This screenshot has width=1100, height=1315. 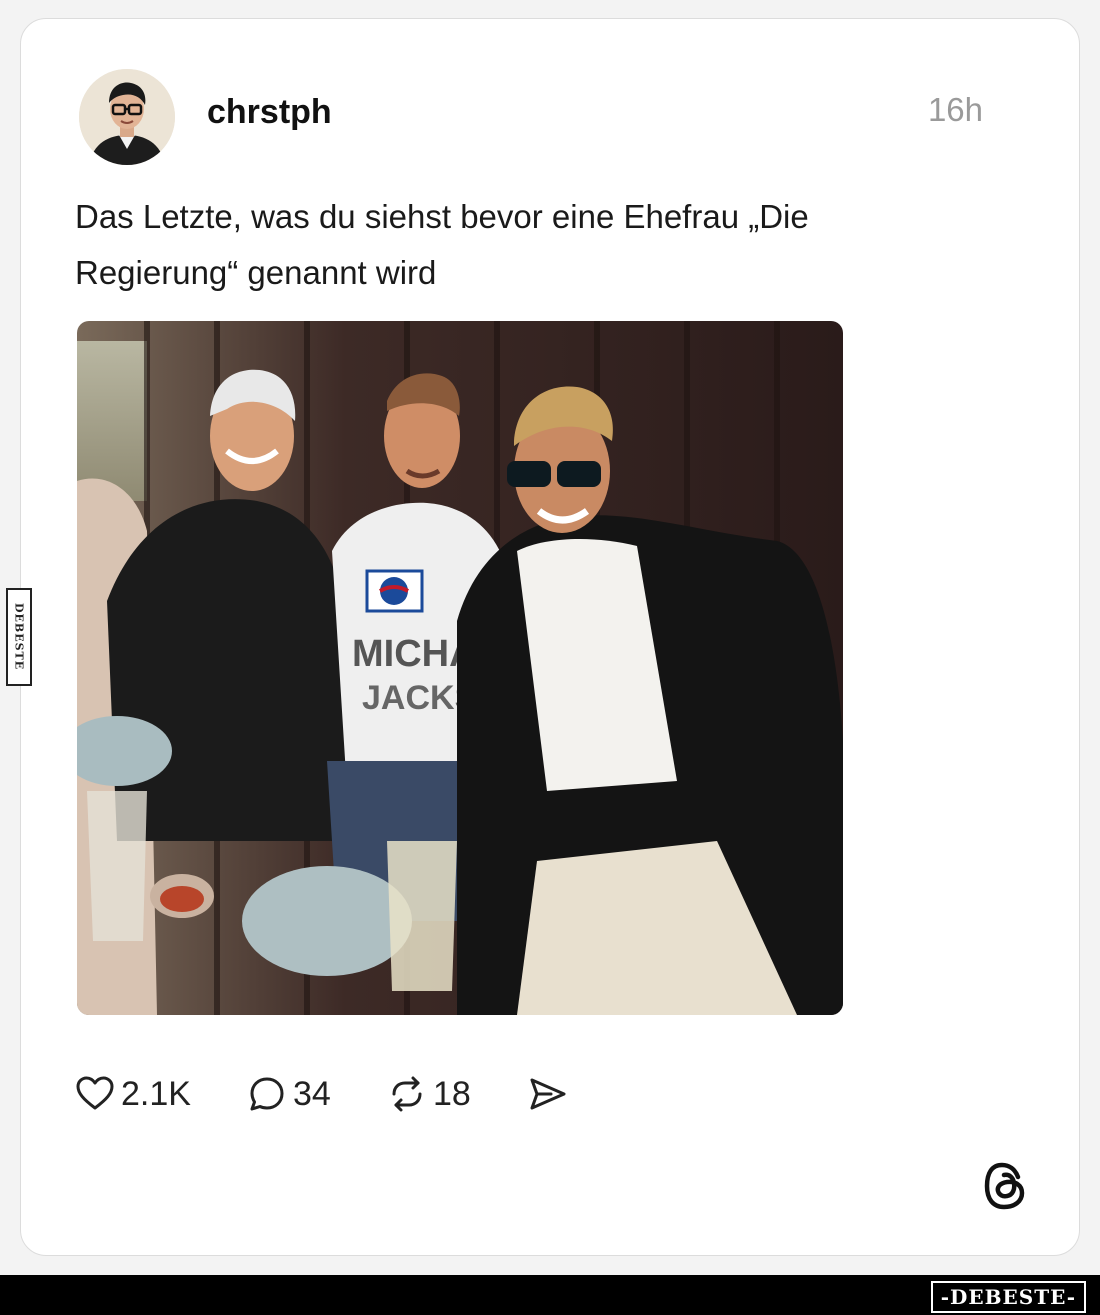 I want to click on side-watermark: DEBESTE, so click(x=19, y=637).